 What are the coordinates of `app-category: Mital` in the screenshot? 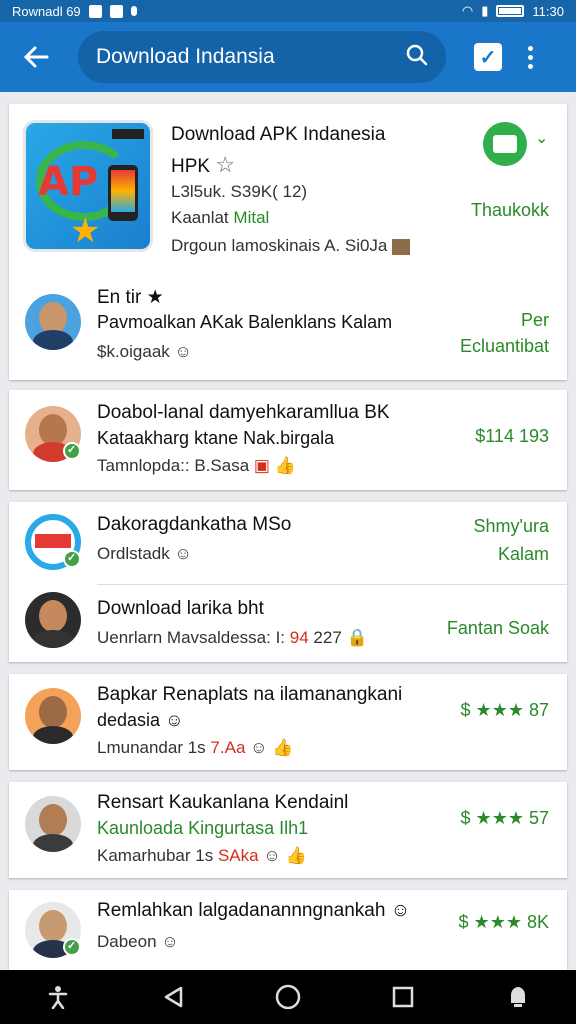 It's located at (251, 217).